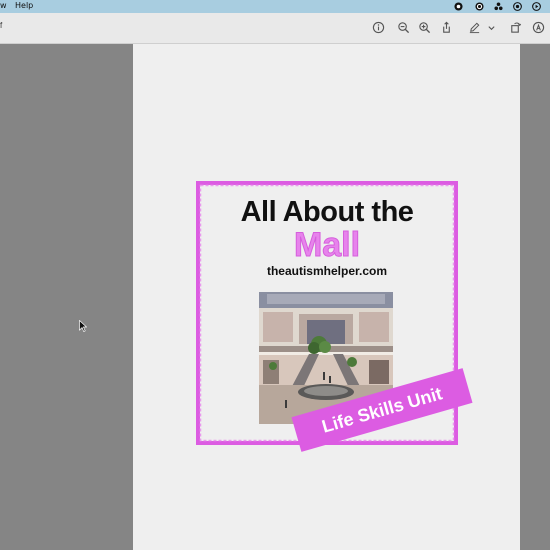  I want to click on accessibility-icon, so click(538, 27).